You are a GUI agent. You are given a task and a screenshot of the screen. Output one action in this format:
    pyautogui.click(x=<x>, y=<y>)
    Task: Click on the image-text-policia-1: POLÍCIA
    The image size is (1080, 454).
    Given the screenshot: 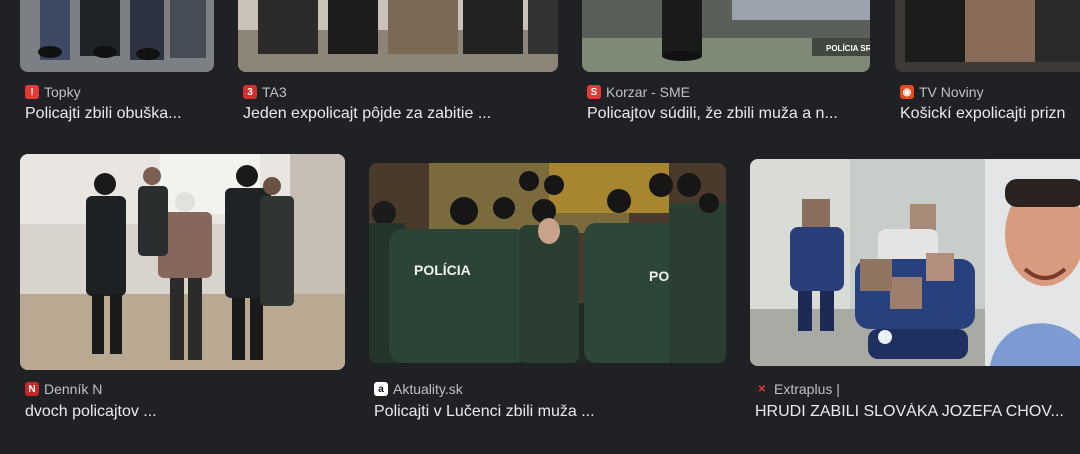 What is the action you would take?
    pyautogui.click(x=442, y=270)
    